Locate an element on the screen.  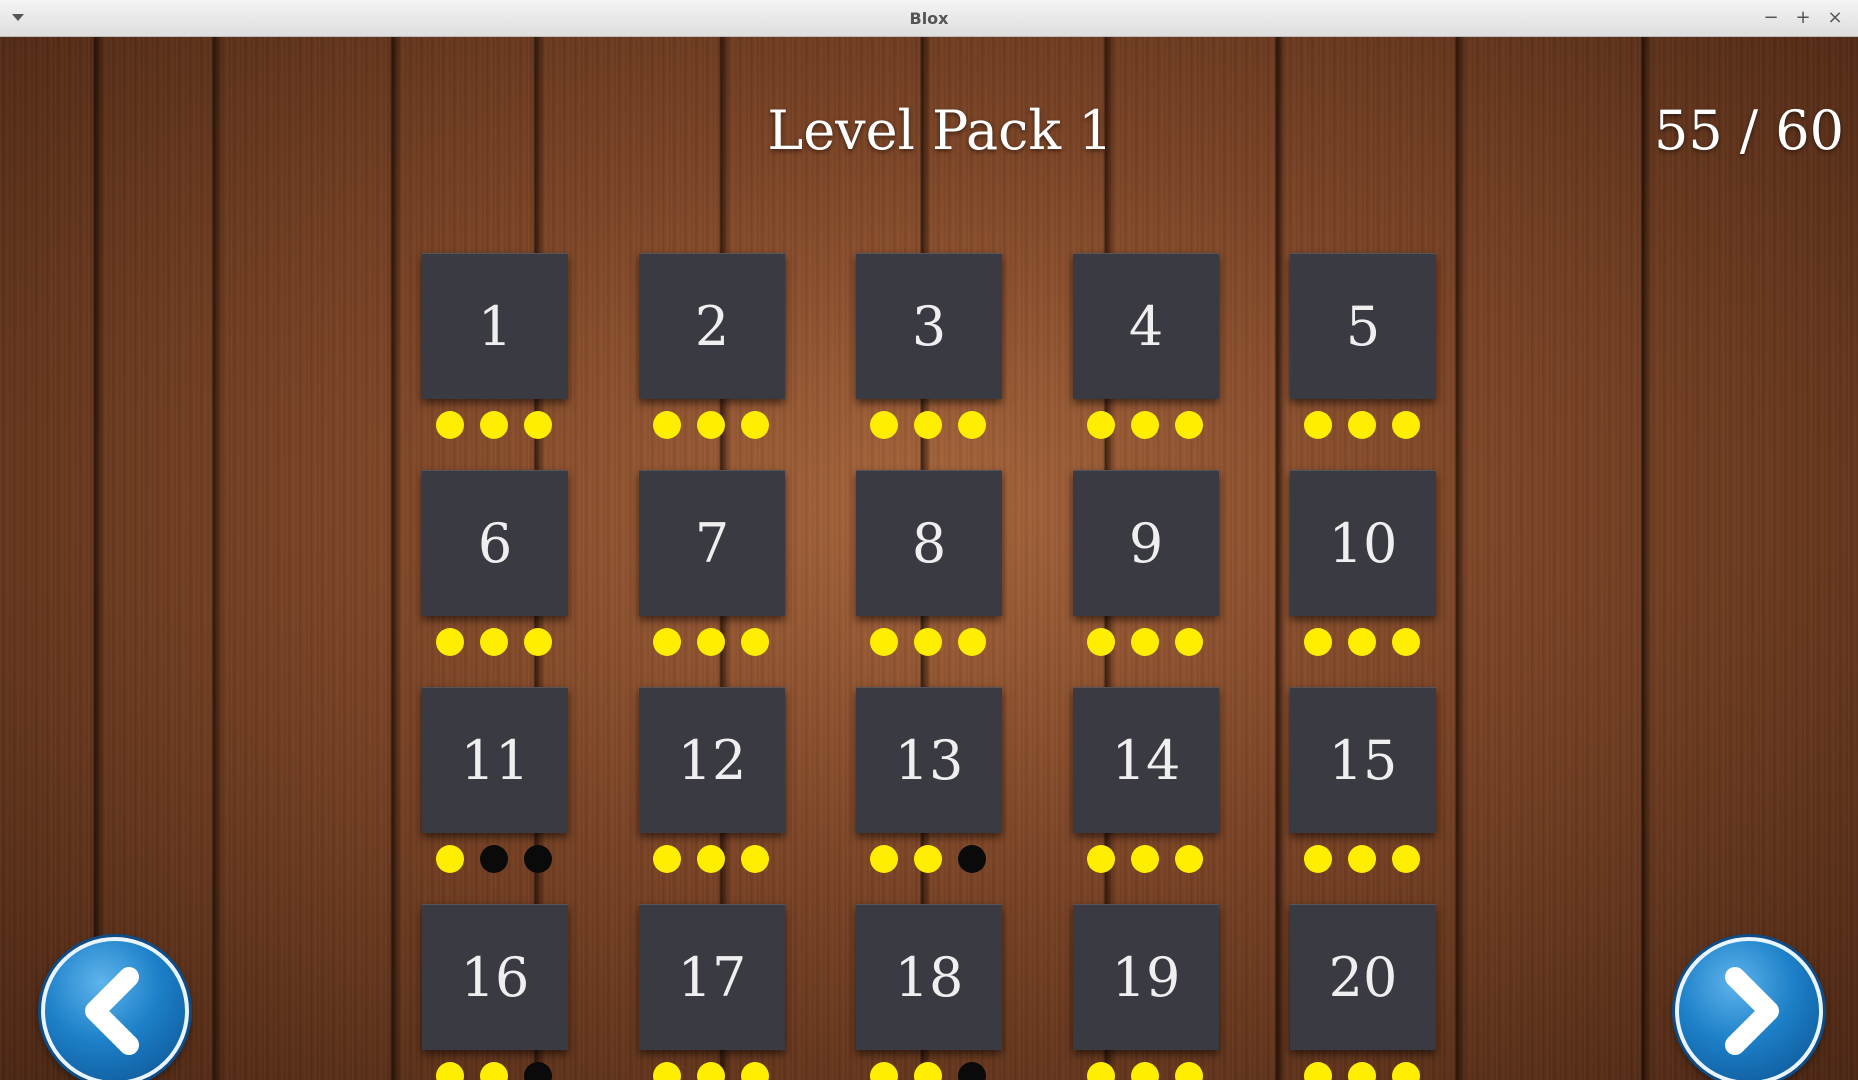
level-button: 10 is located at coordinates (1363, 543).